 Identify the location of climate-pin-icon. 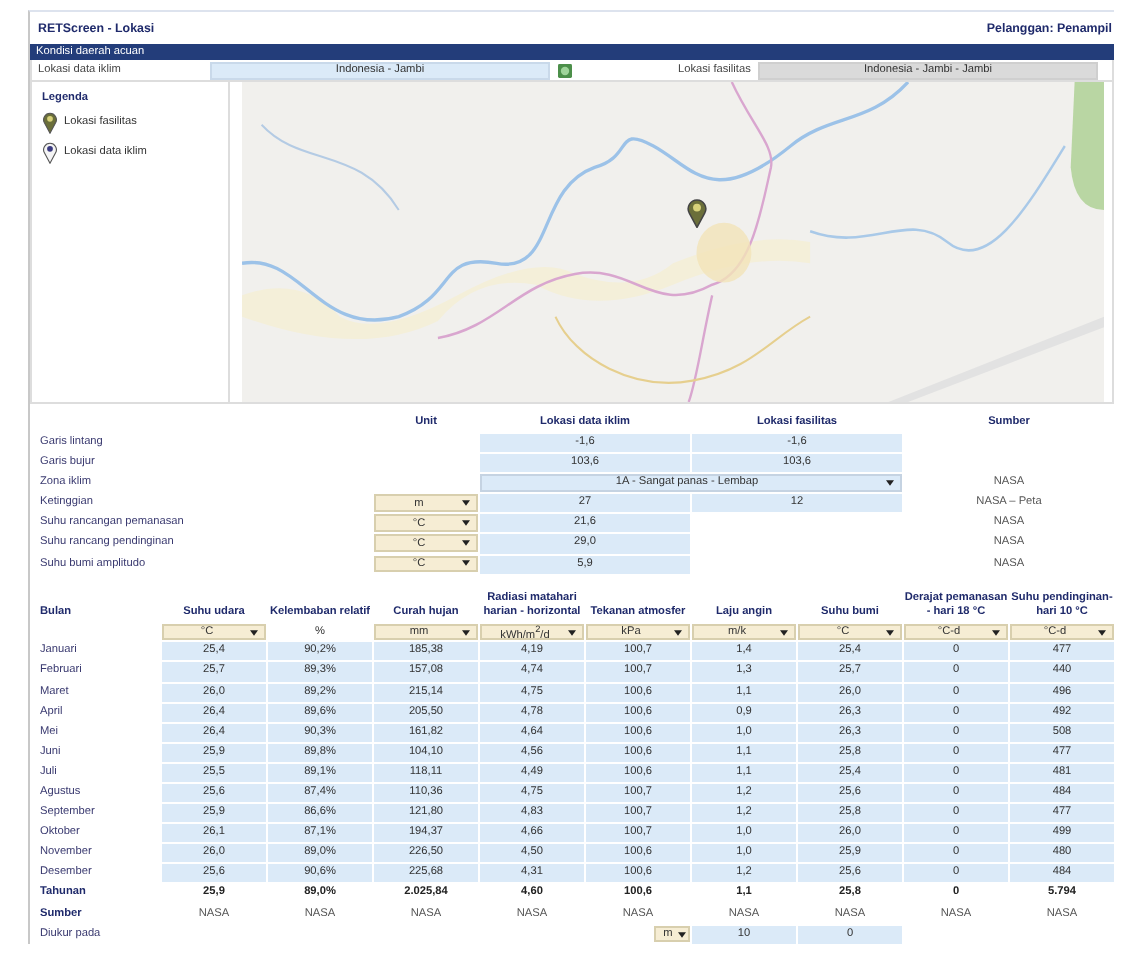
(50, 152).